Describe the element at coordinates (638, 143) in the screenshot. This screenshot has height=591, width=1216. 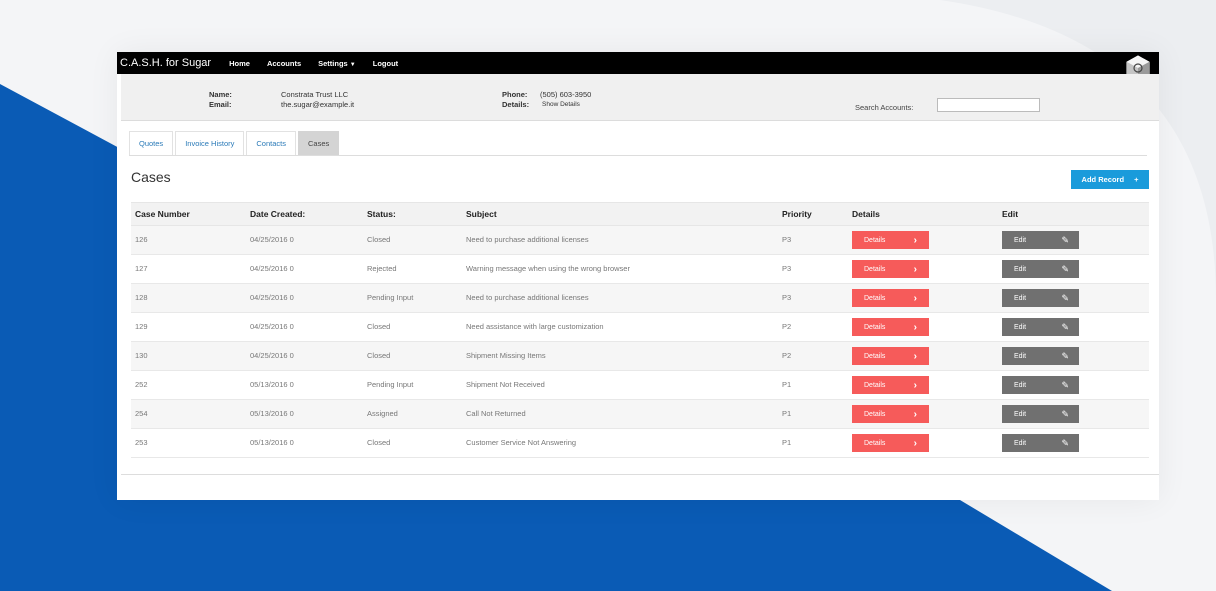
I see `tab-bar: Quotes Invoice History Contacts Cases` at that location.